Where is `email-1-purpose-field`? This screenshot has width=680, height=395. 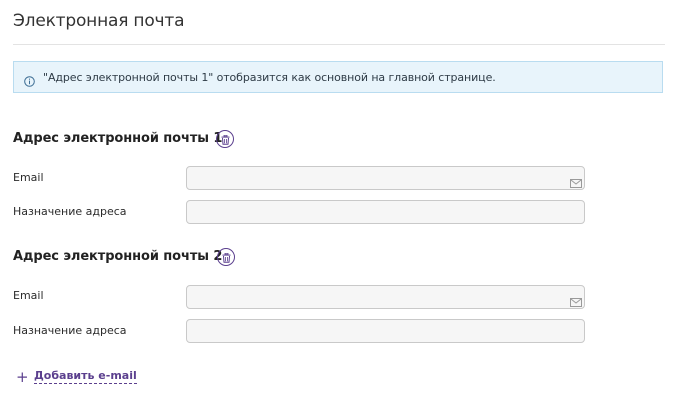
email-1-purpose-field is located at coordinates (385, 212).